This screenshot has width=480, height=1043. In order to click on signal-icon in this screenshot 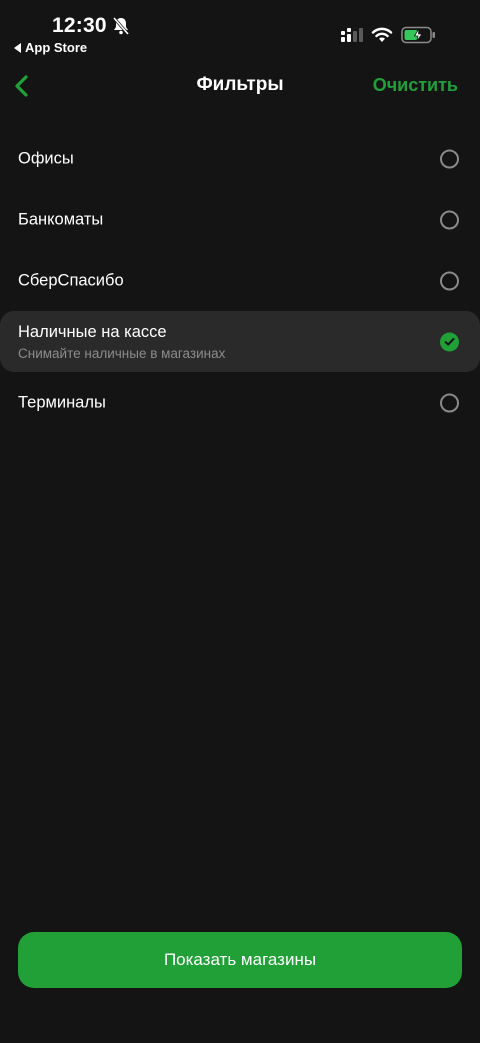, I will do `click(352, 35)`.